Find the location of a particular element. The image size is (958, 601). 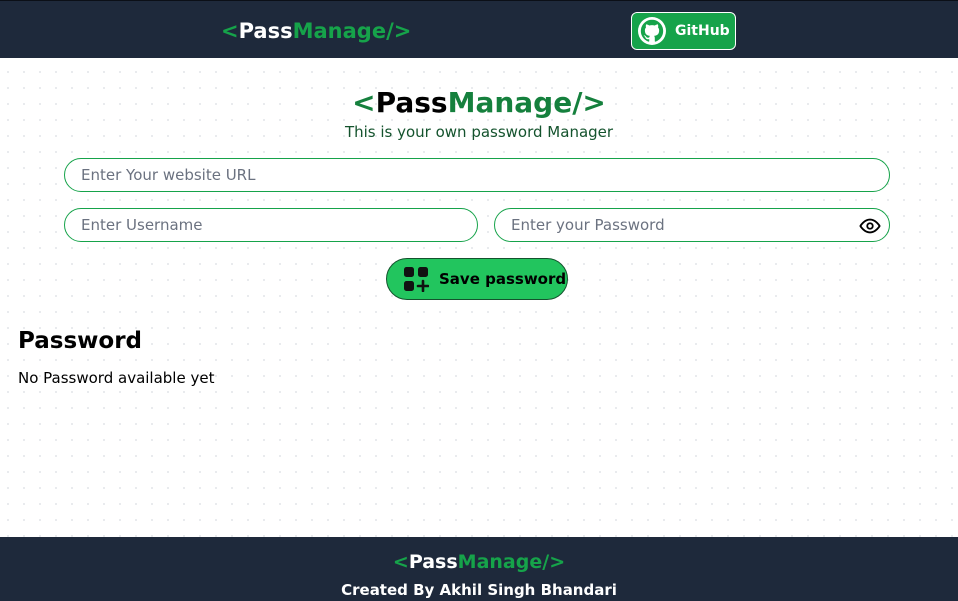

logo-pass: Pass is located at coordinates (265, 31).